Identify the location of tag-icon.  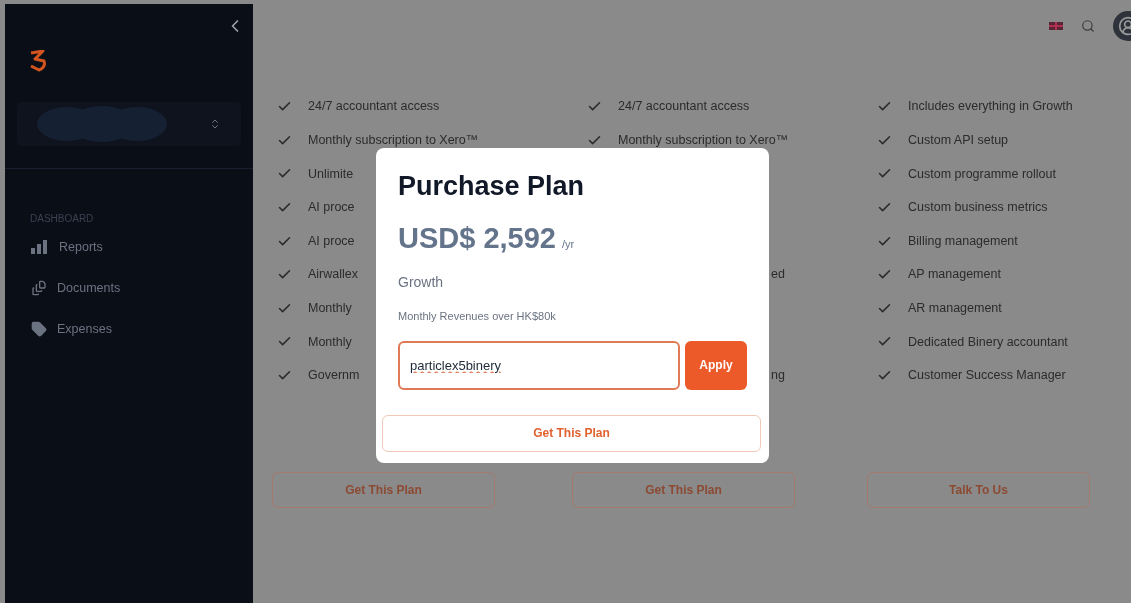
(39, 328).